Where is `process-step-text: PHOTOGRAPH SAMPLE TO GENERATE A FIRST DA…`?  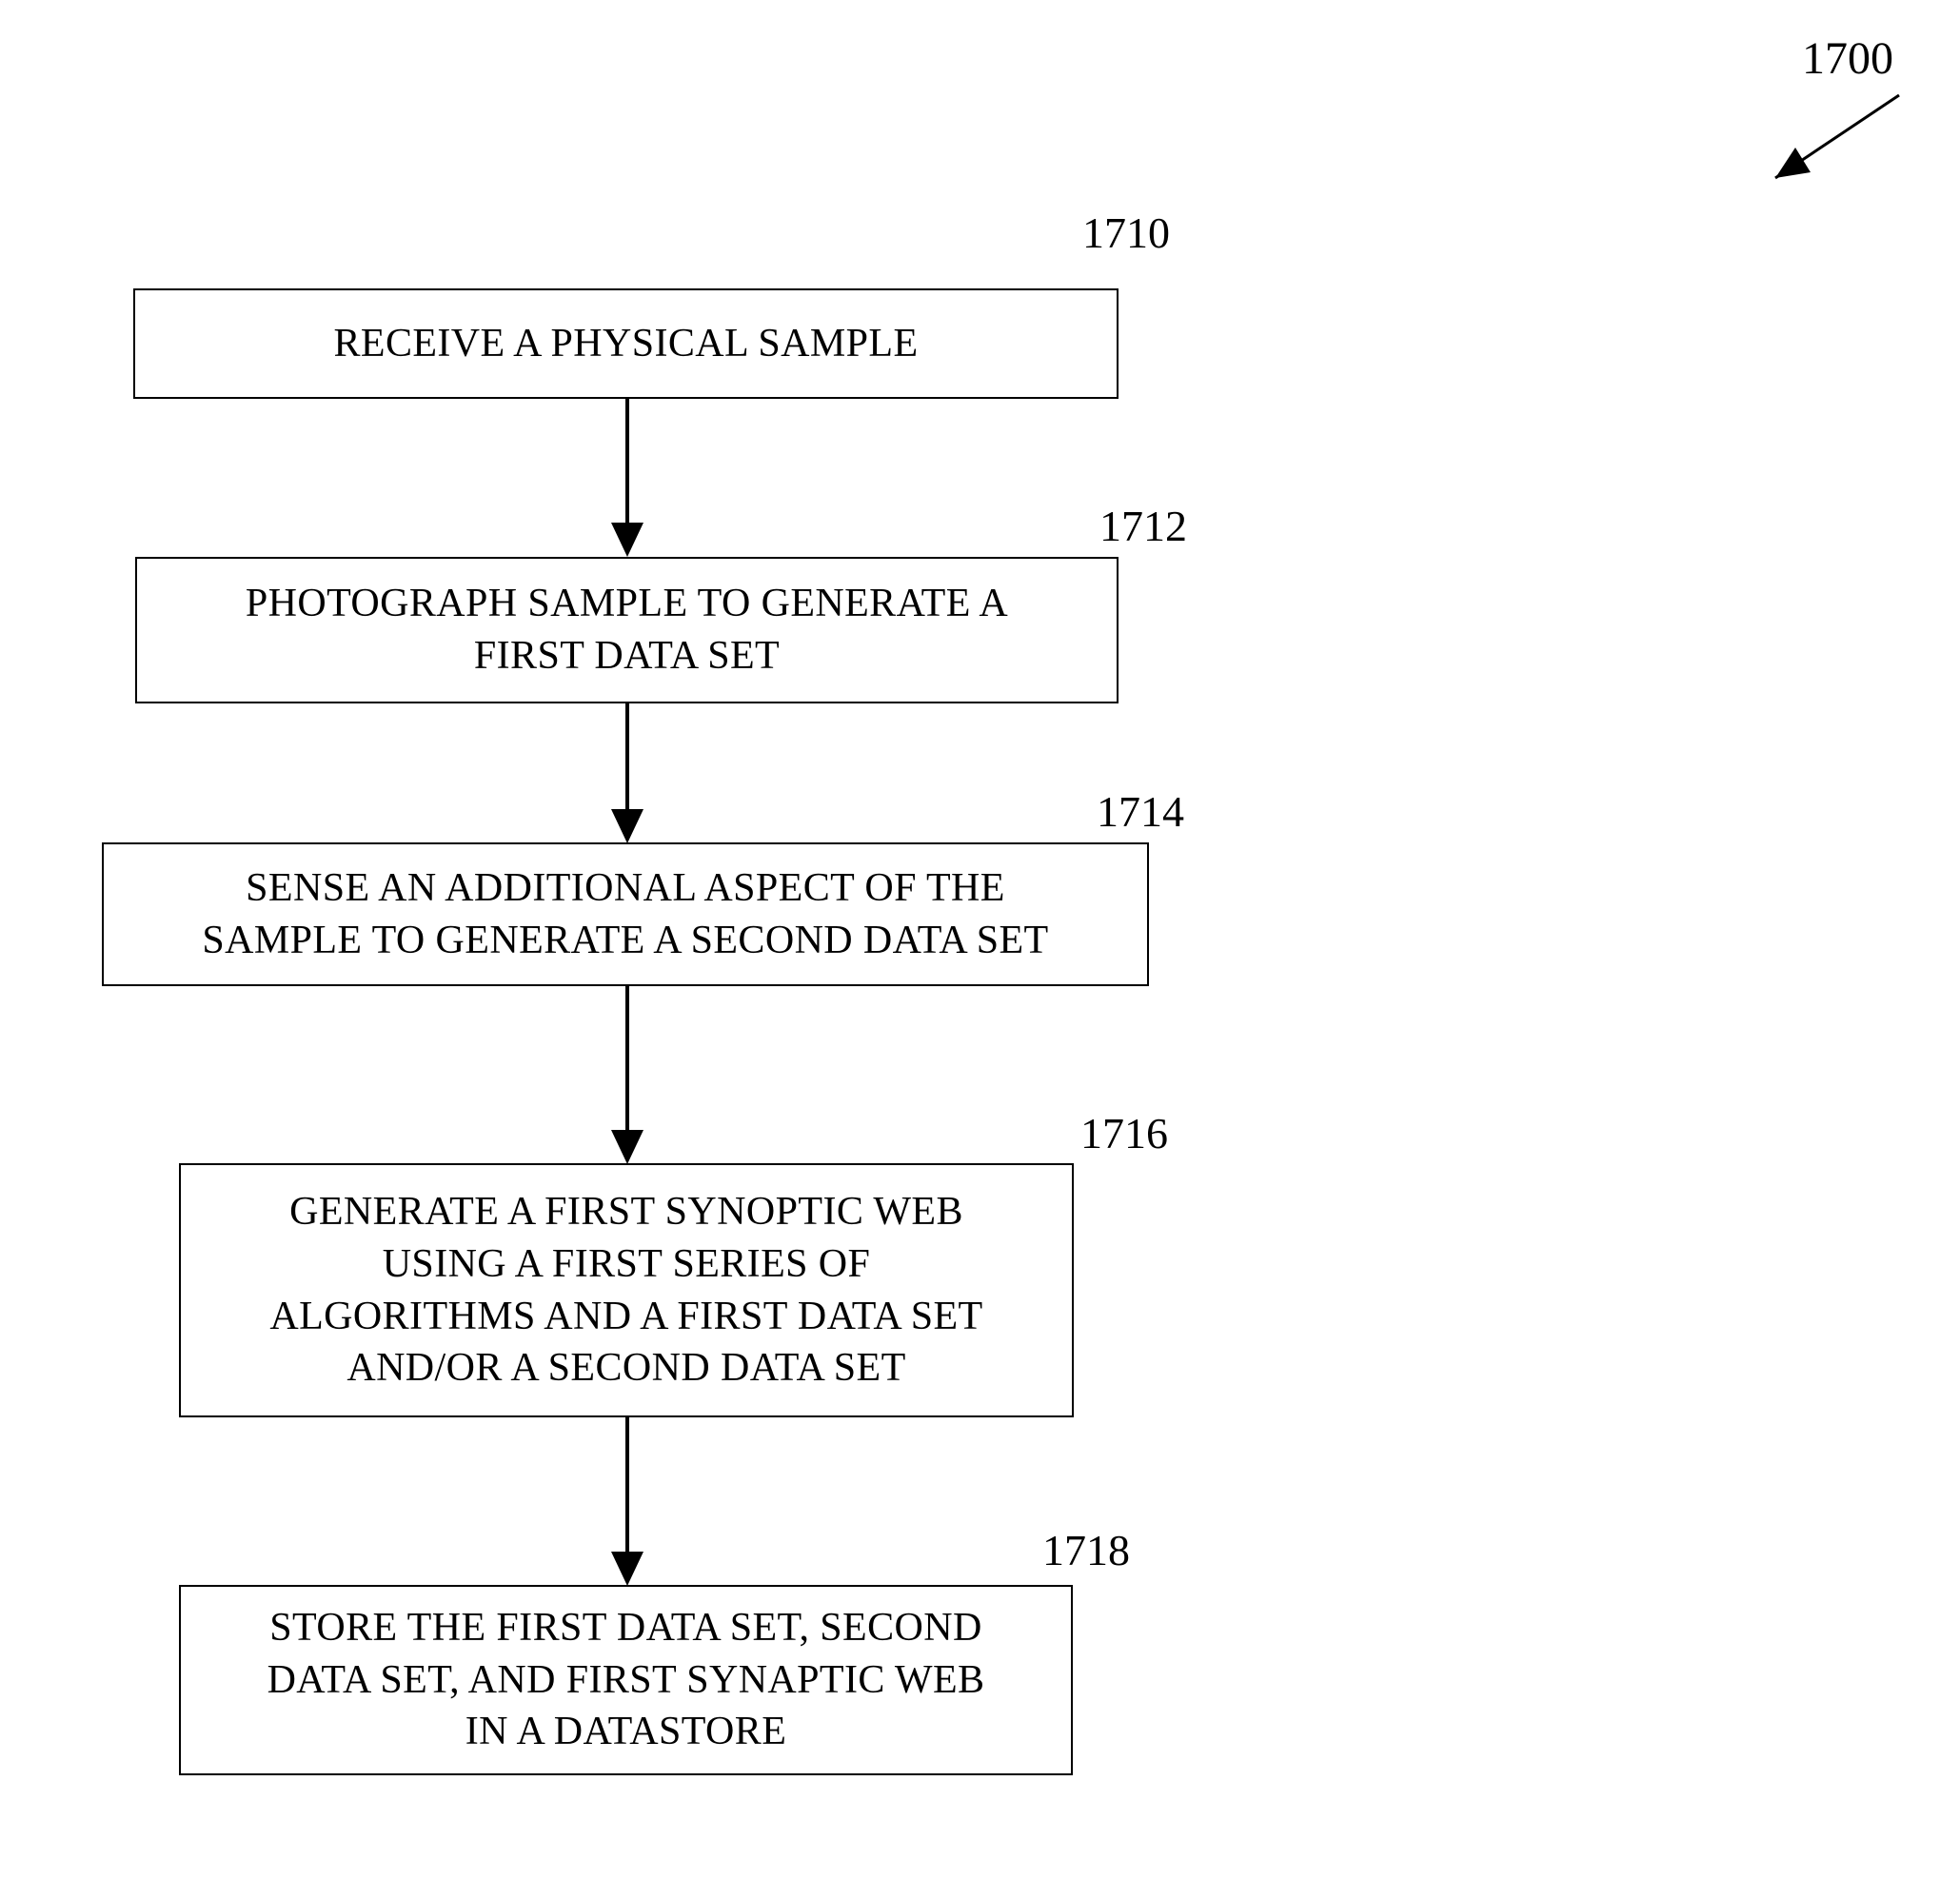 process-step-text: PHOTOGRAPH SAMPLE TO GENERATE A FIRST DA… is located at coordinates (627, 630).